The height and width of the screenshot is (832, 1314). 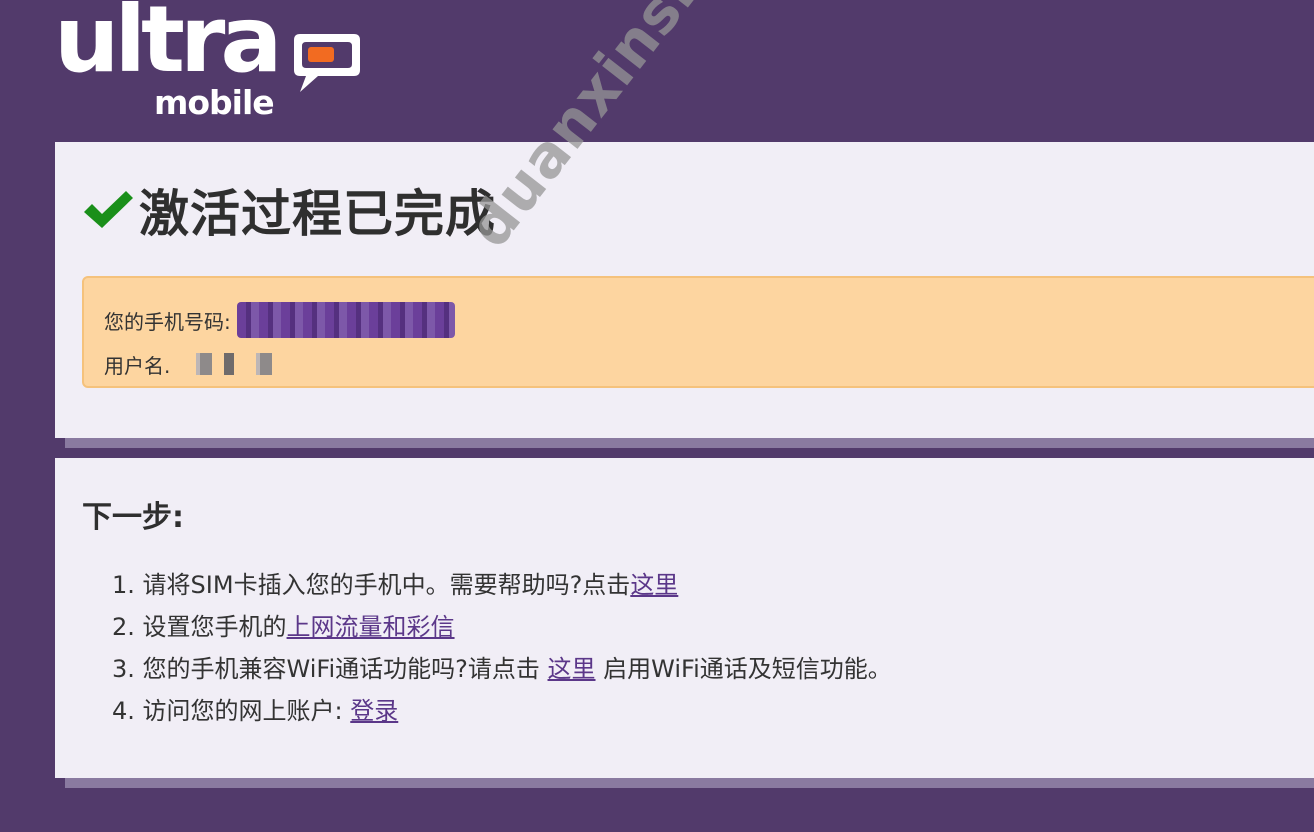 I want to click on next-steps-title: 下一步:, so click(x=133, y=517).